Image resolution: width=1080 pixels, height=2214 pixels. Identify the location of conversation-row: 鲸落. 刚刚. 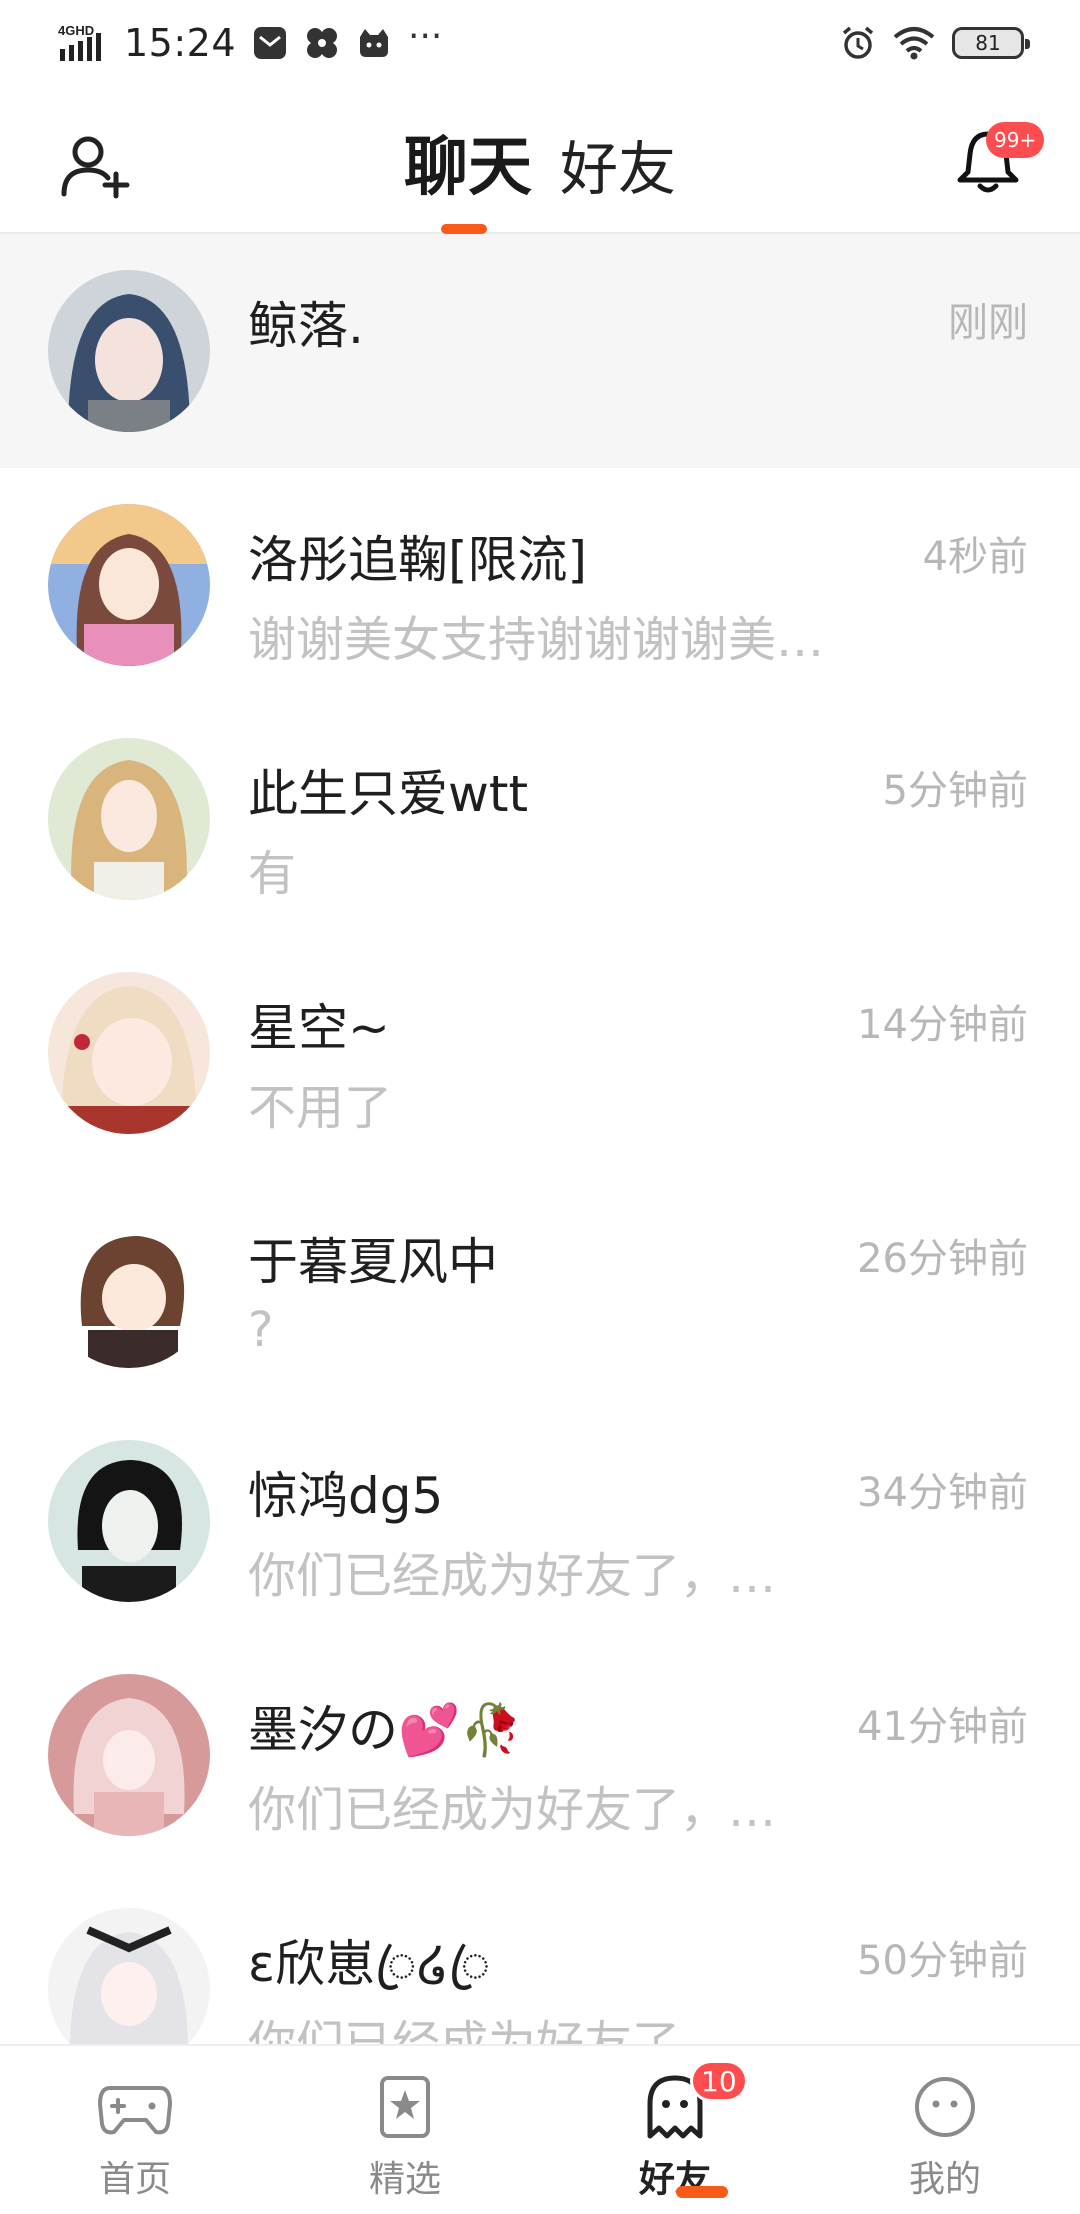
(540, 351).